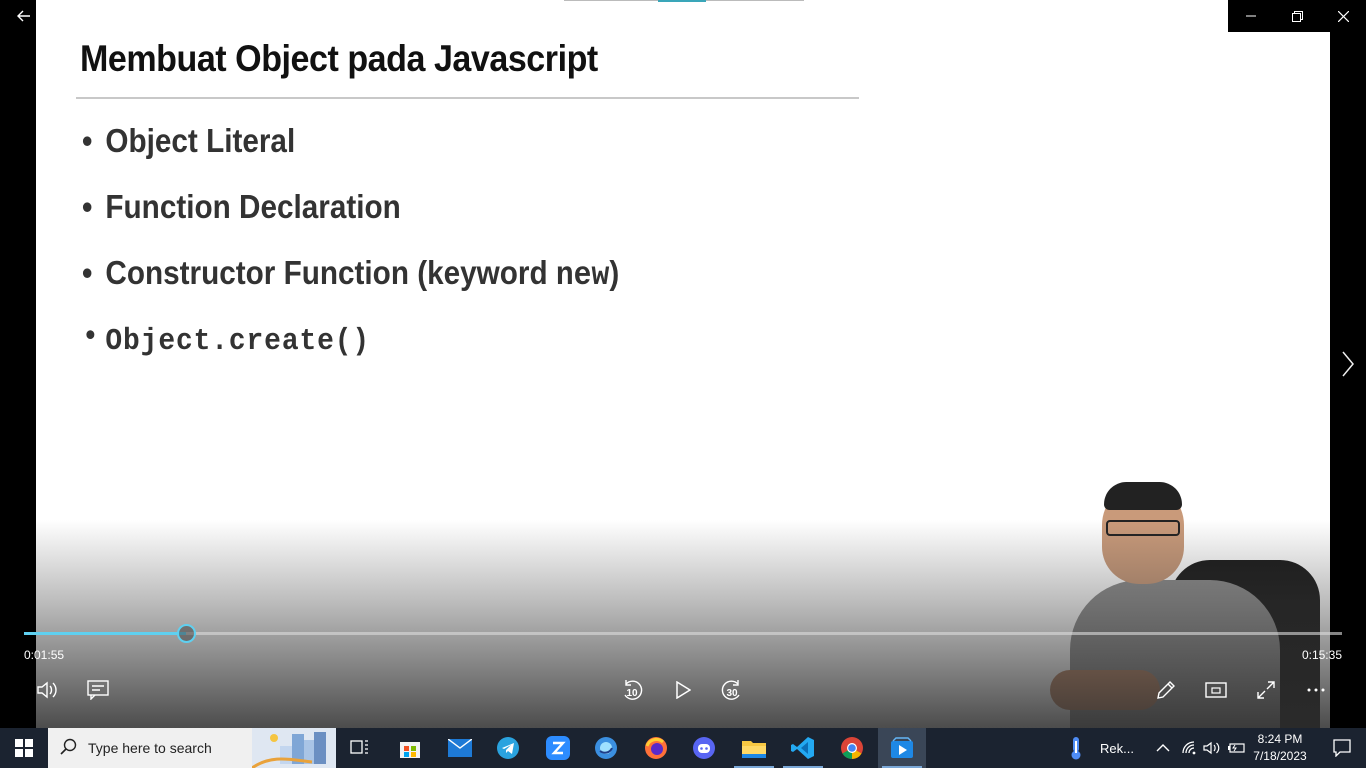  I want to click on taskbar-app-browser, so click(606, 748).